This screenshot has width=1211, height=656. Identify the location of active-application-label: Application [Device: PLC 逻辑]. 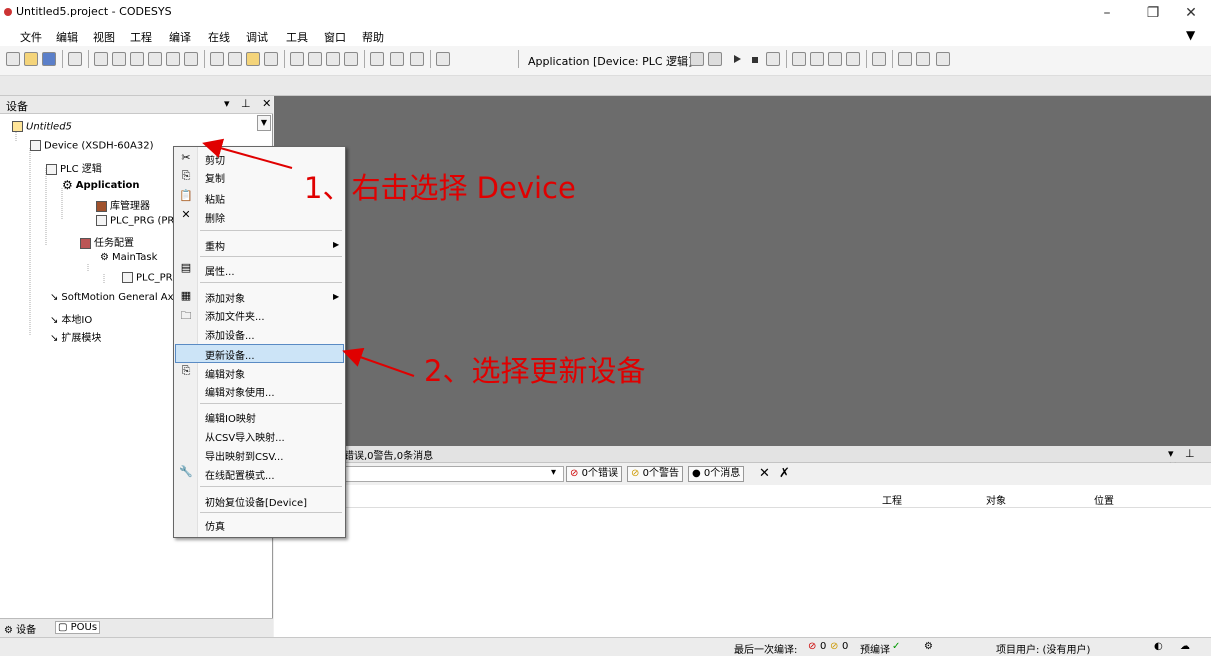
(610, 61).